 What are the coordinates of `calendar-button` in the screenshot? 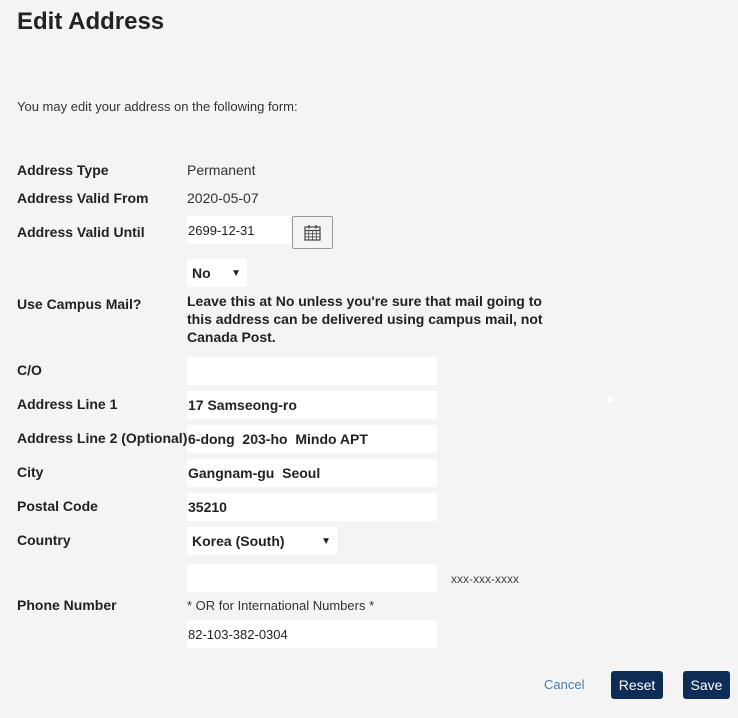 It's located at (312, 232).